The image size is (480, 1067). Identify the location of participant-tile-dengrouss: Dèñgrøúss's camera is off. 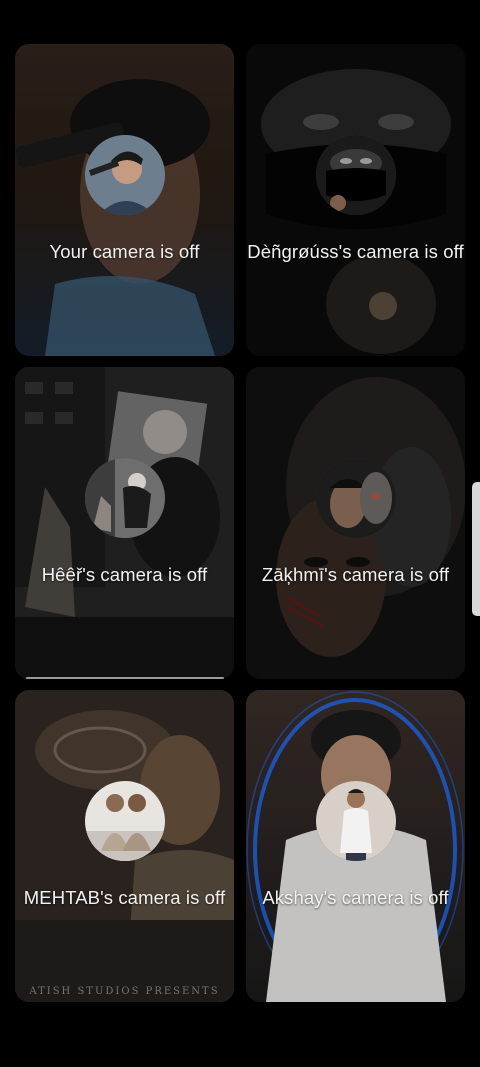
(355, 200).